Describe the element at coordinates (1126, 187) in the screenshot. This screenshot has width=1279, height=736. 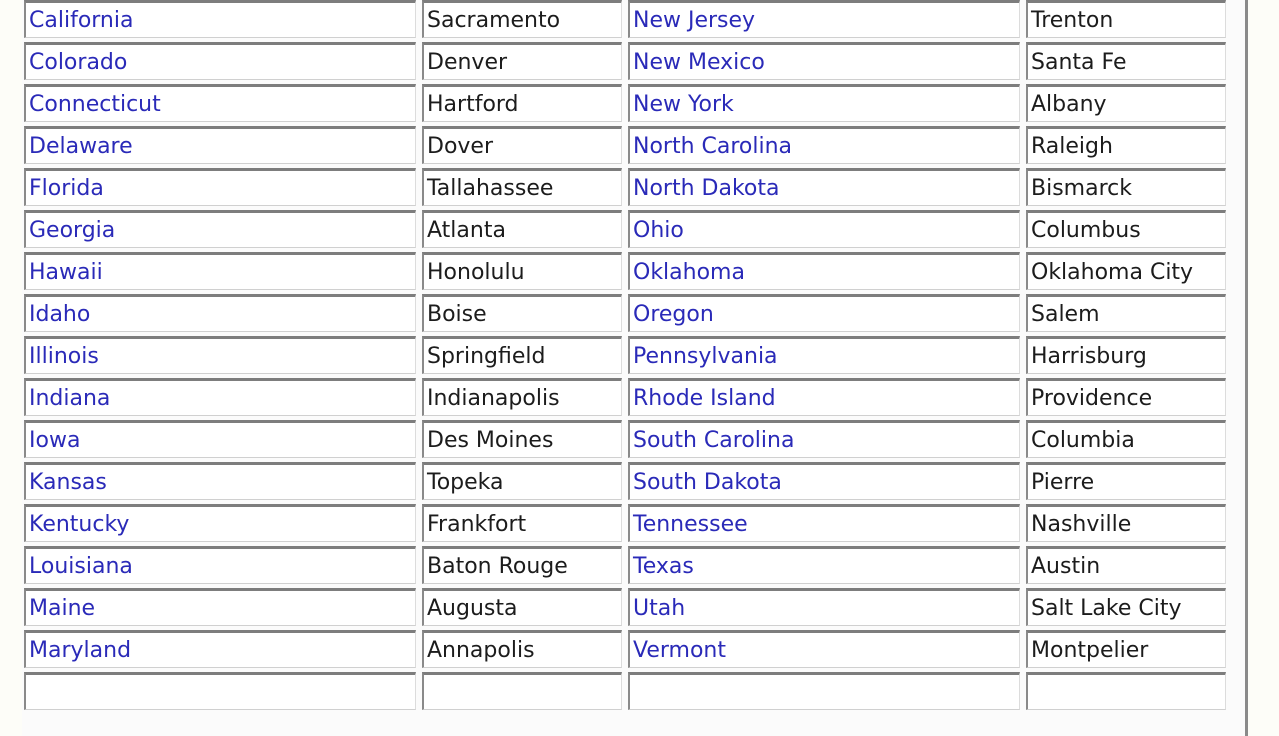
I see `capital-cell: Bismarck` at that location.